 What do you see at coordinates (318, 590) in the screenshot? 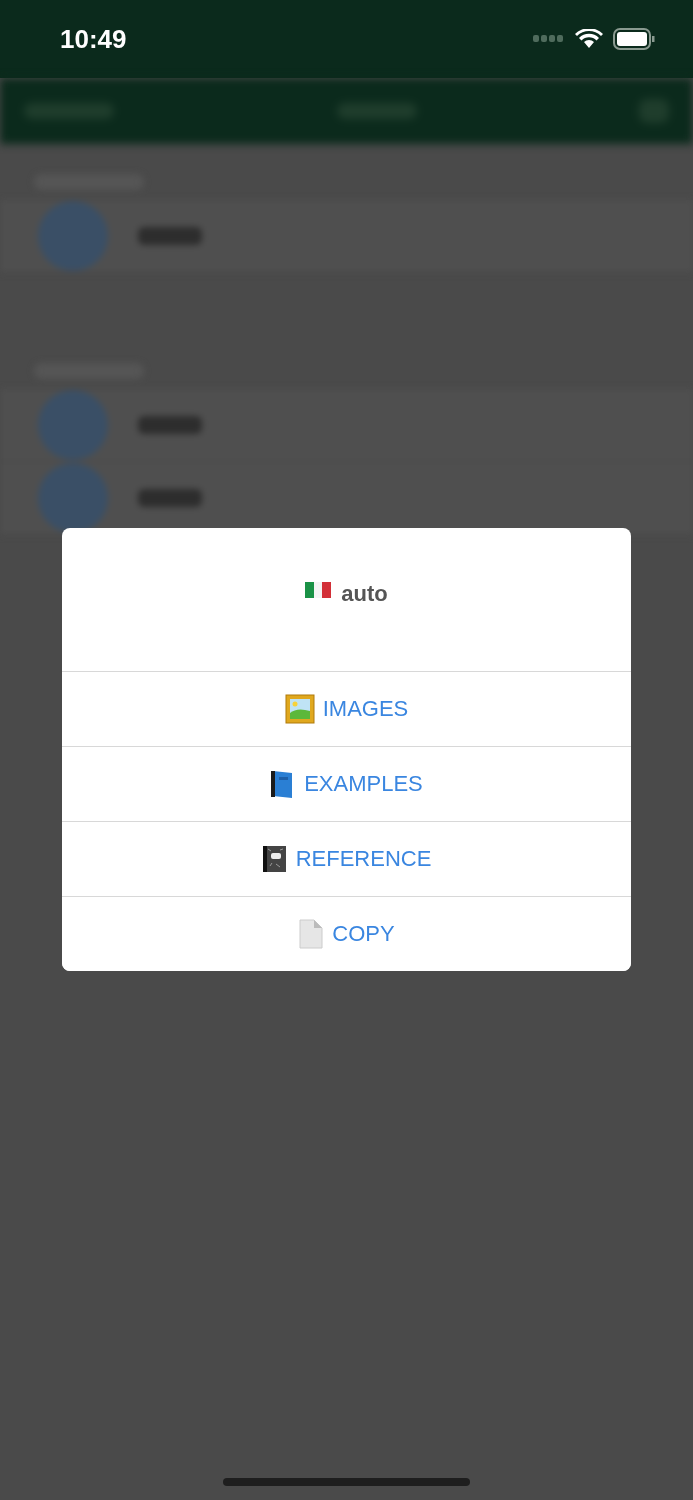
I see `flag-icon` at bounding box center [318, 590].